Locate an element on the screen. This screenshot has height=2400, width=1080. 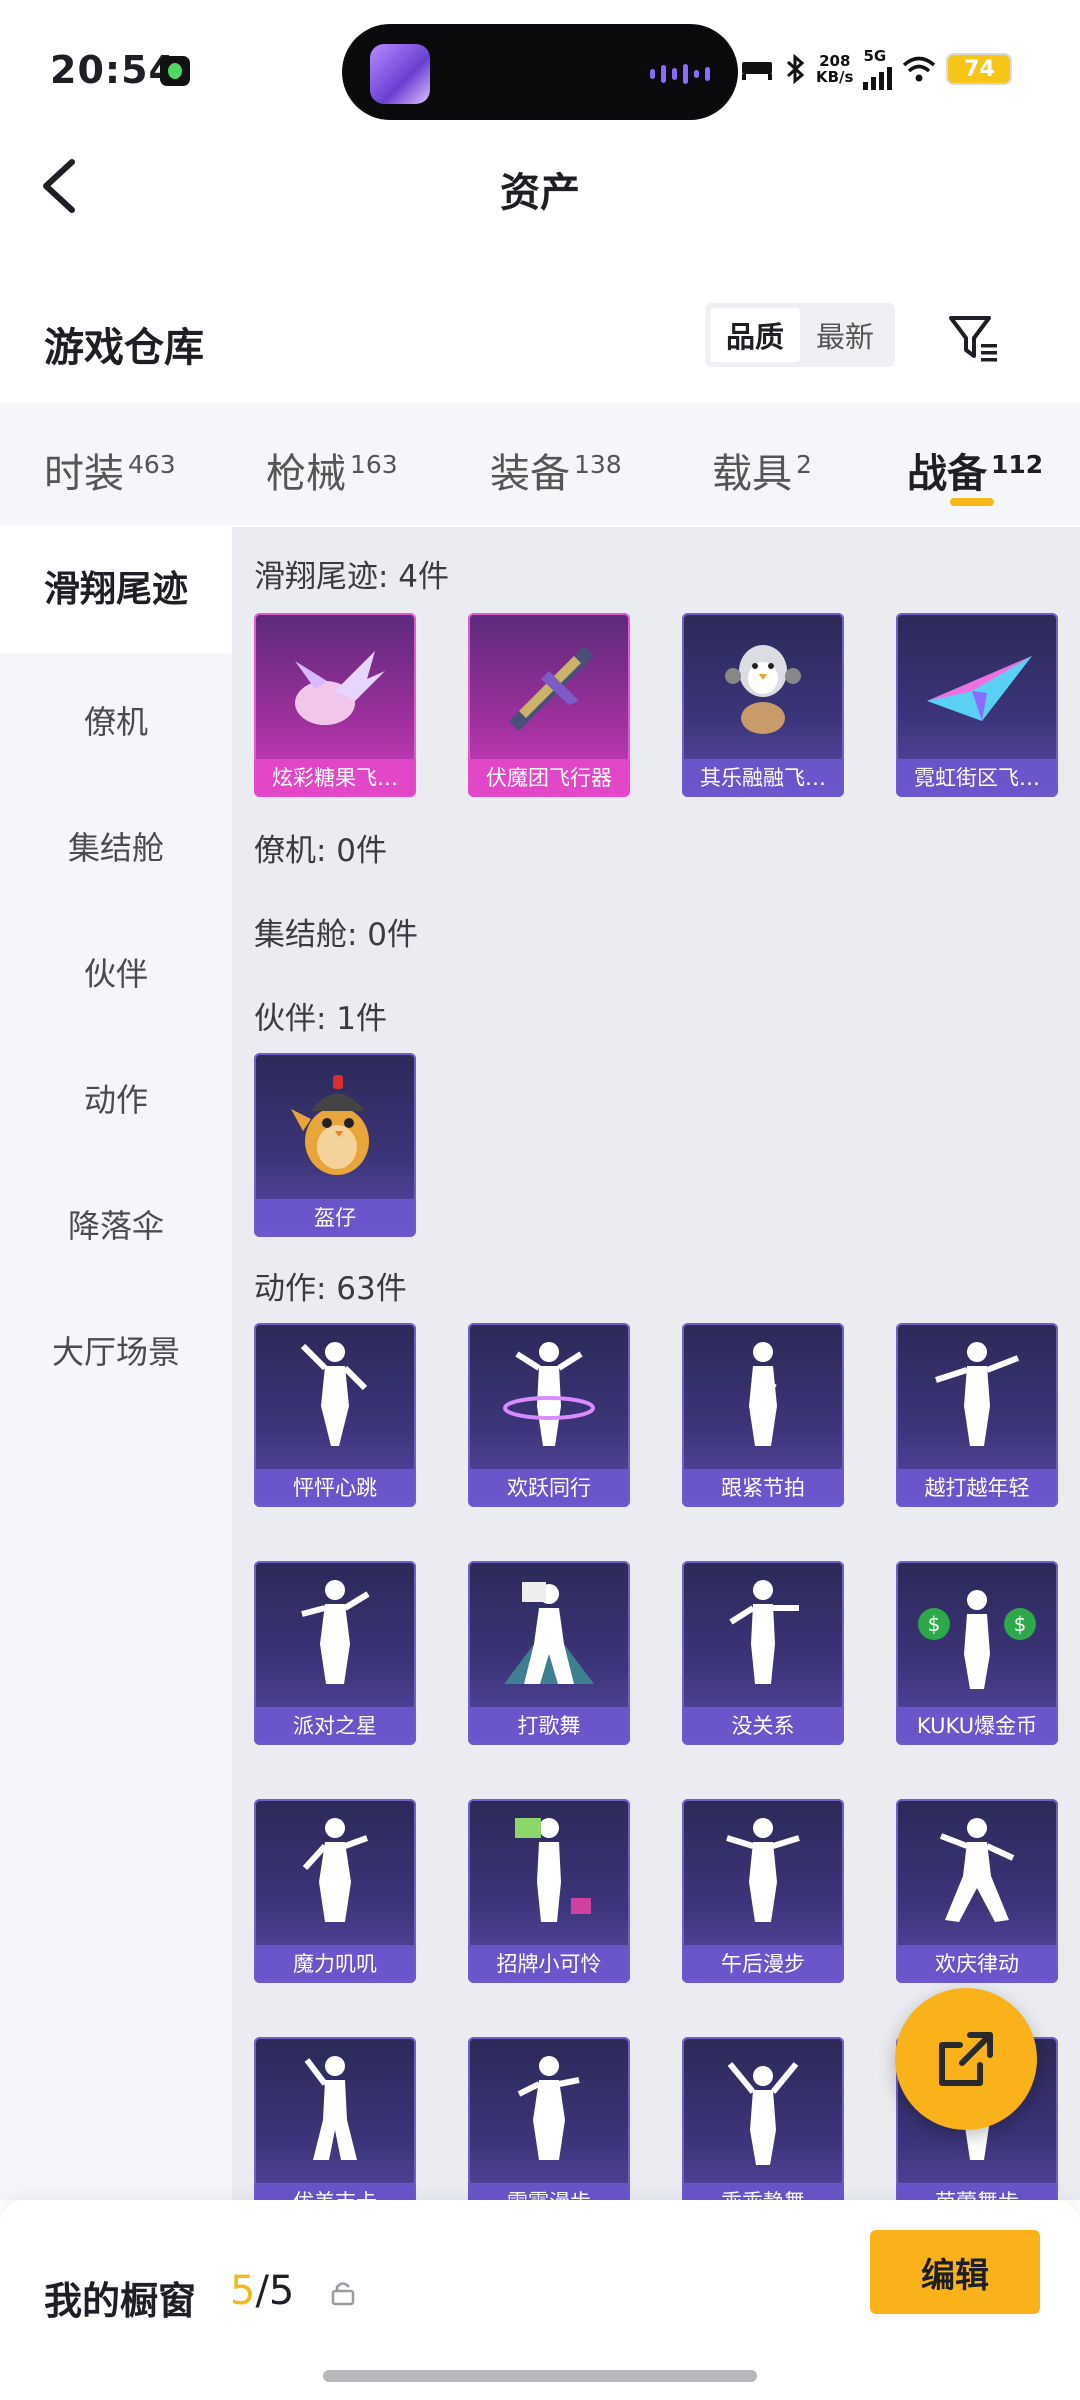
item-card: $ $ KUKU爆金币 is located at coordinates (977, 1653).